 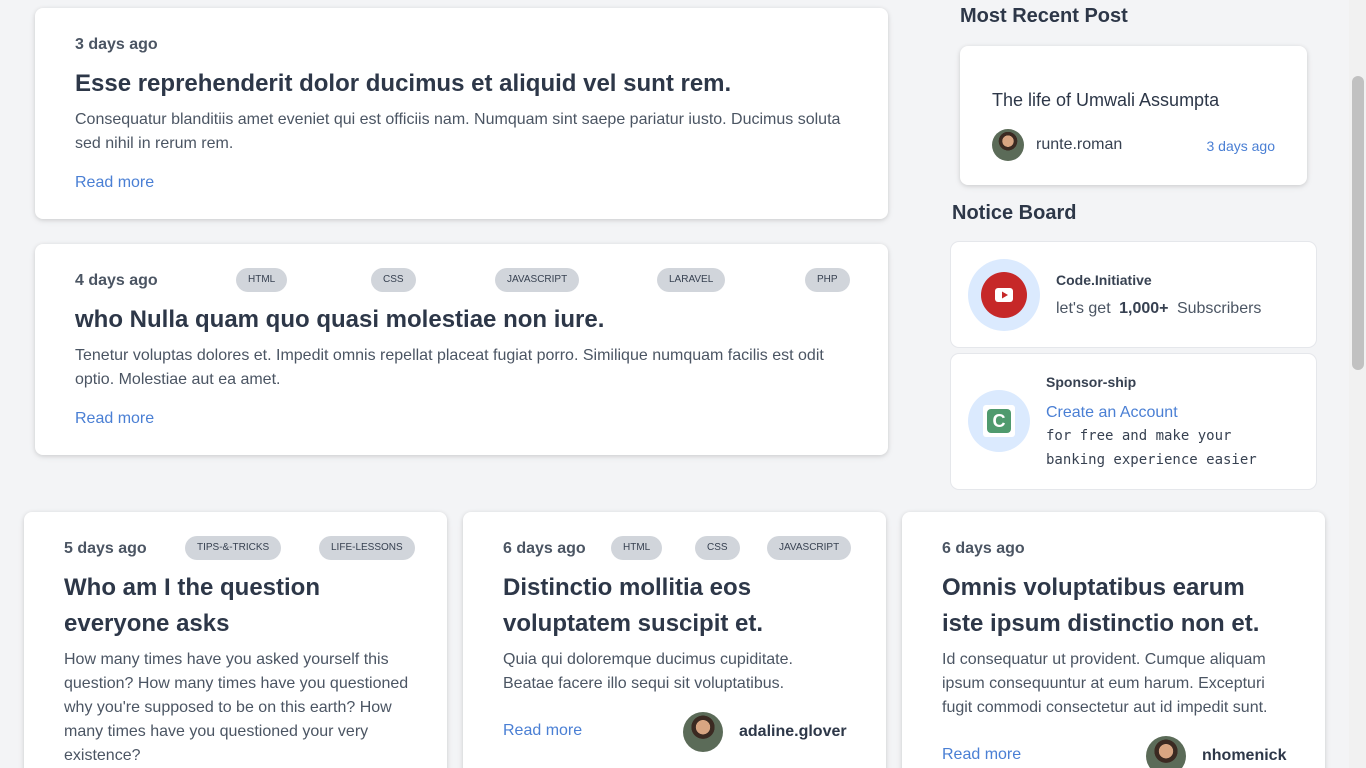 What do you see at coordinates (1144, 308) in the screenshot?
I see `subscribe-count: 1,000+` at bounding box center [1144, 308].